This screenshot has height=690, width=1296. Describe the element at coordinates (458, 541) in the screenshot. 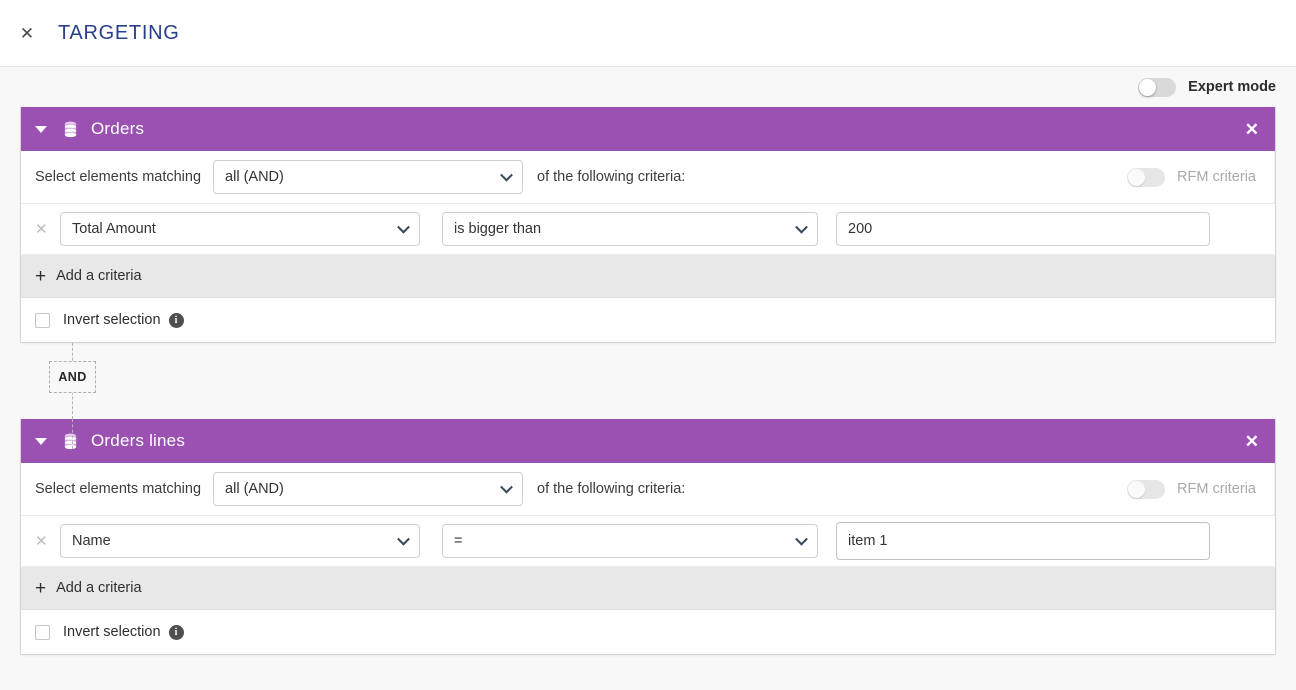

I see `criteria-operator-value: =` at that location.